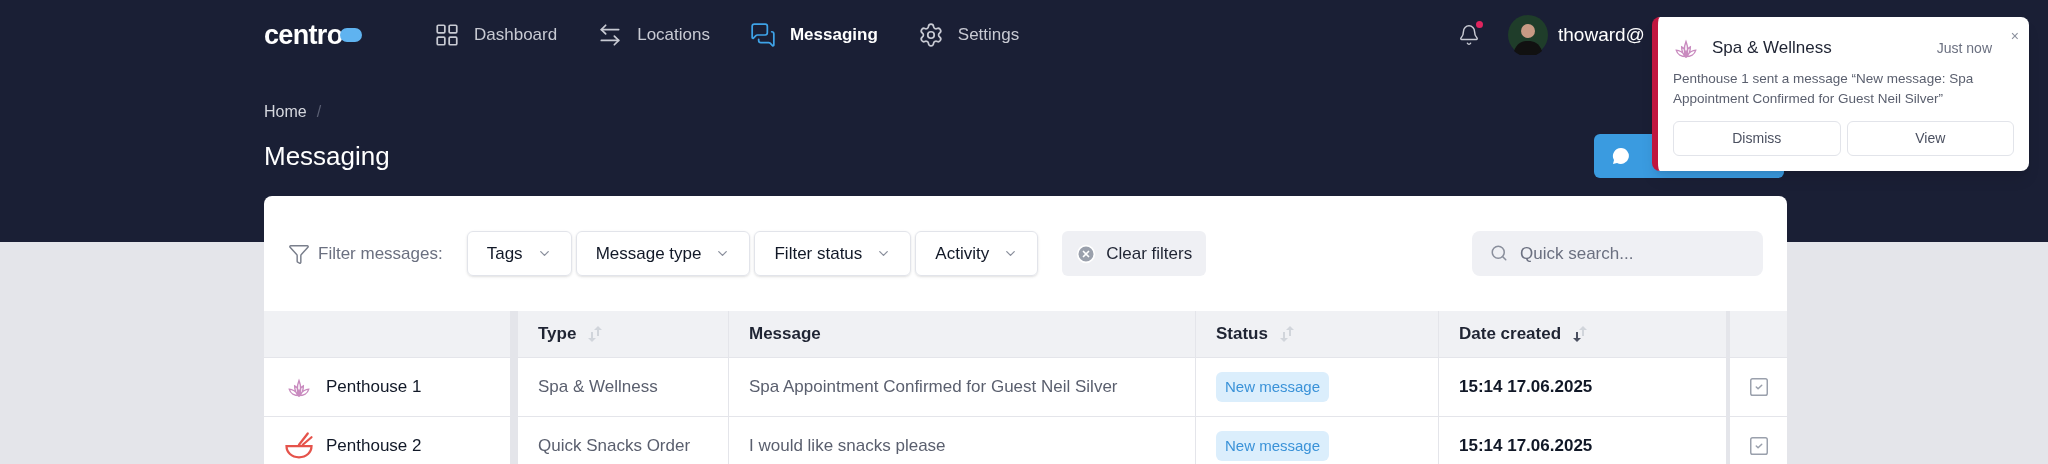  I want to click on table-cell-text: Quick Snacks Order, so click(614, 446).